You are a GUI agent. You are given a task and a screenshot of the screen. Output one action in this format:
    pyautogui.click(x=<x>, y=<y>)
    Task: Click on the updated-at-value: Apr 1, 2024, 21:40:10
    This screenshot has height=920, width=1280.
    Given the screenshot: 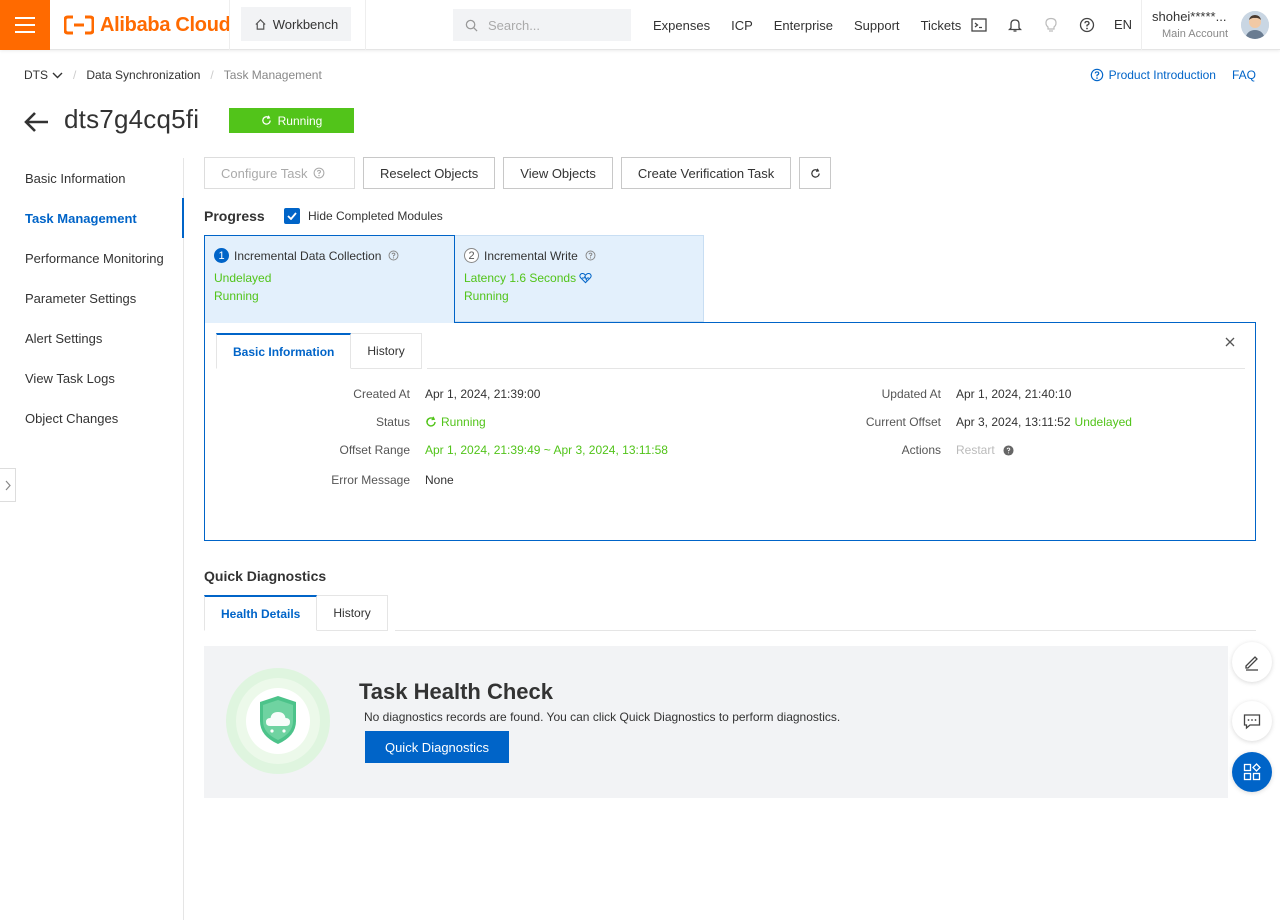 What is the action you would take?
    pyautogui.click(x=1014, y=394)
    